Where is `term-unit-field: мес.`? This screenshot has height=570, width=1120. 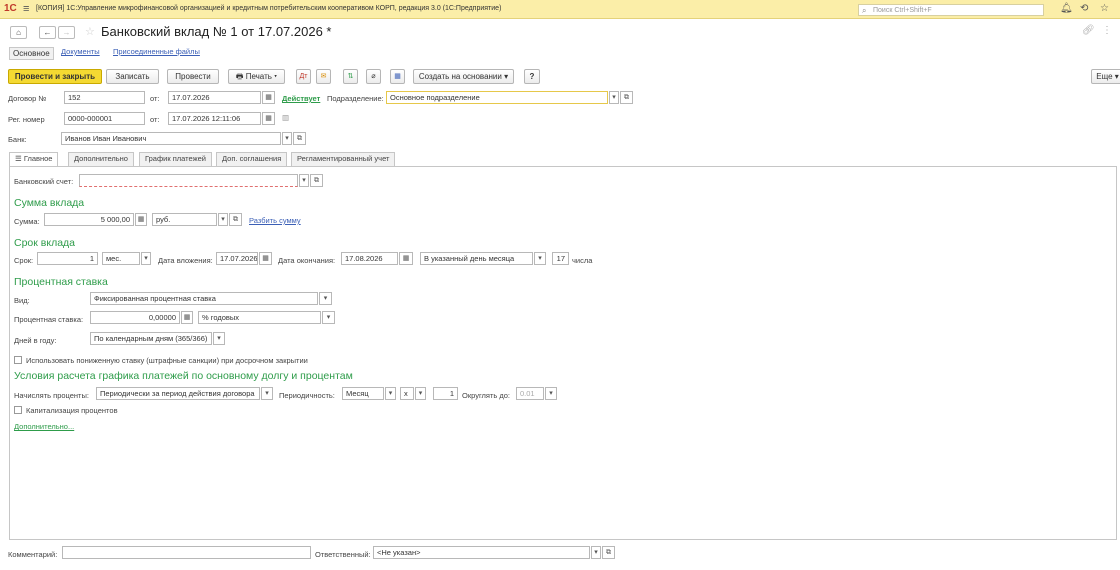 term-unit-field: мес. is located at coordinates (121, 258).